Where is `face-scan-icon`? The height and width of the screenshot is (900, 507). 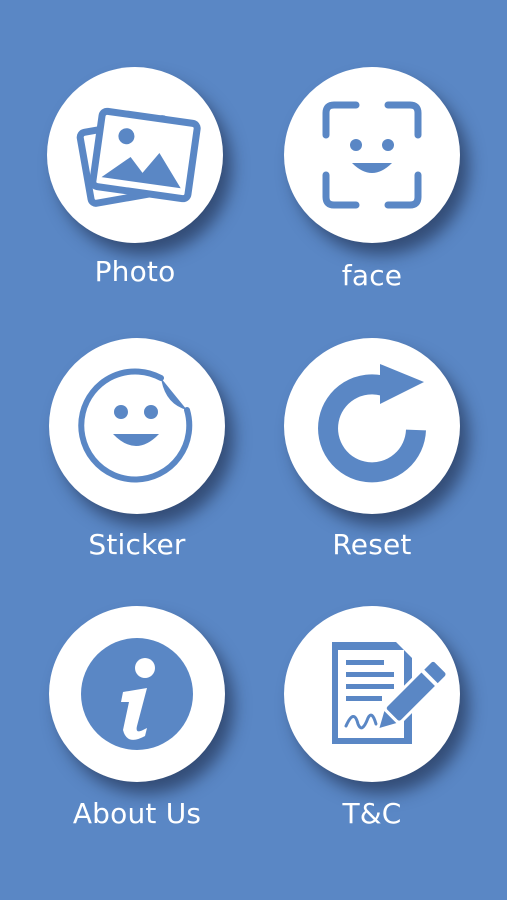 face-scan-icon is located at coordinates (372, 155).